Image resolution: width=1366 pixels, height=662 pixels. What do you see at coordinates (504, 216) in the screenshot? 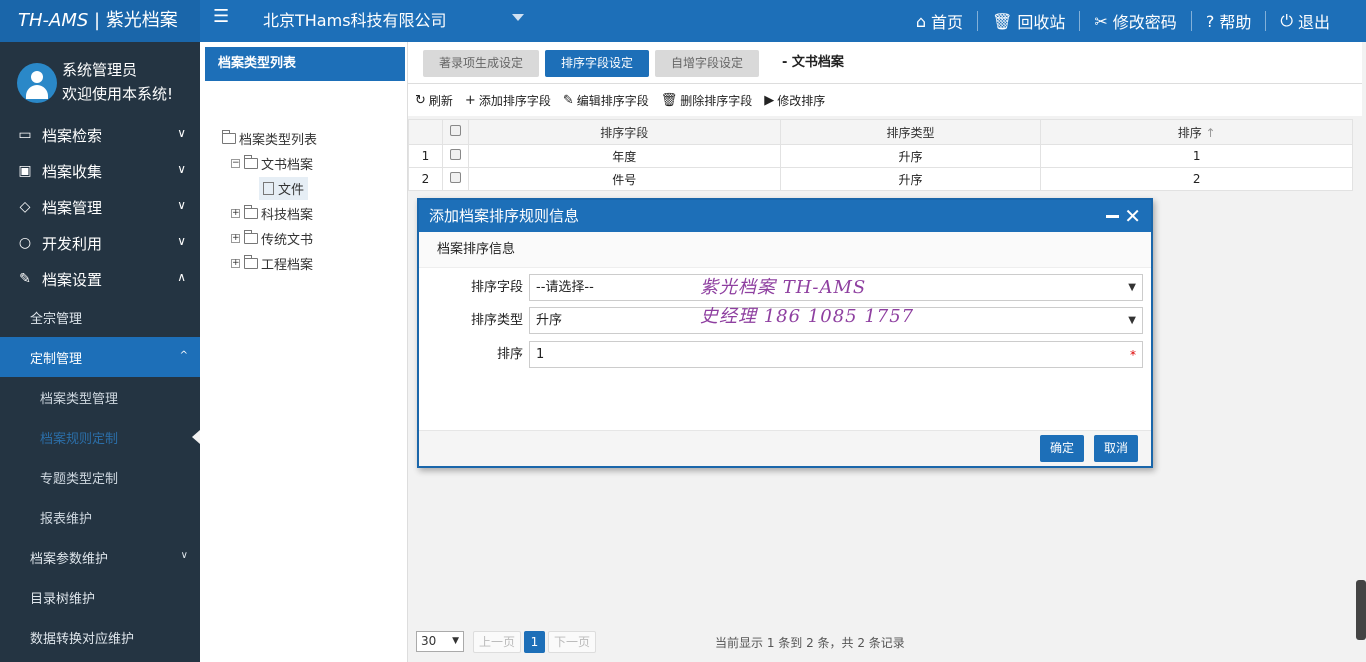
I see `dialog-title: 添加档案排序规则信息` at bounding box center [504, 216].